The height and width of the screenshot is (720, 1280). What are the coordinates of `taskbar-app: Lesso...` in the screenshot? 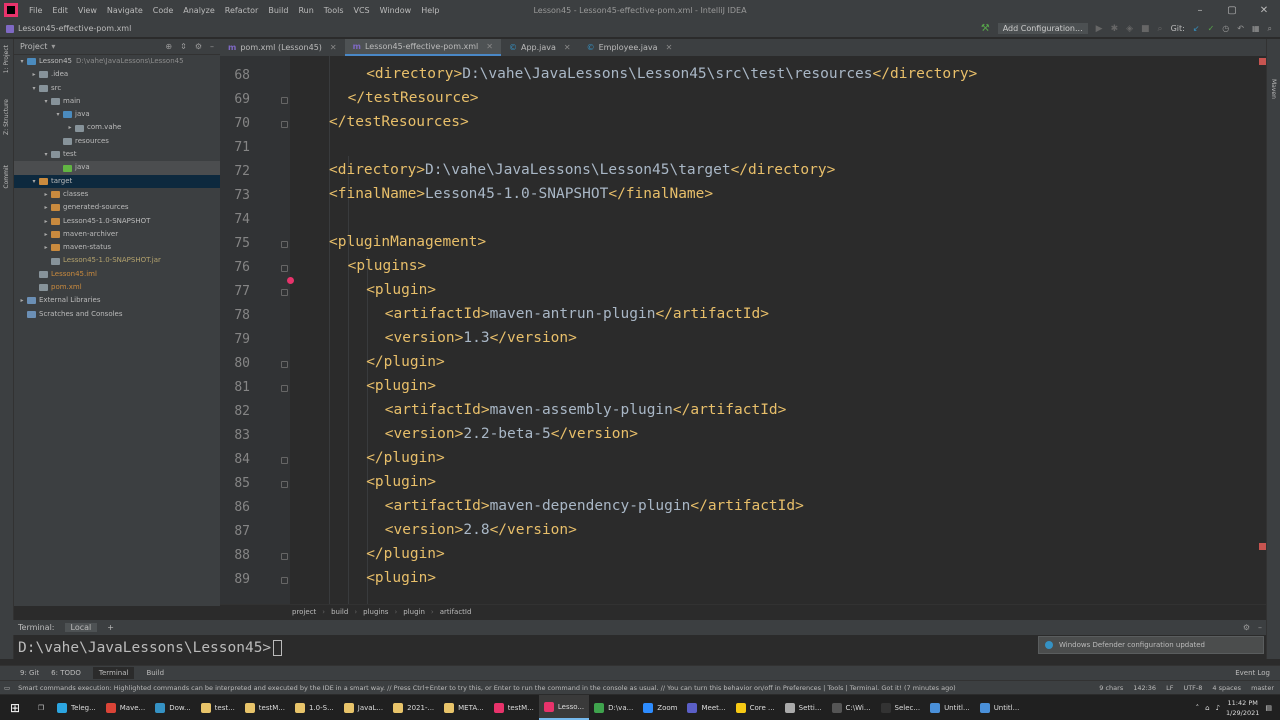 It's located at (564, 707).